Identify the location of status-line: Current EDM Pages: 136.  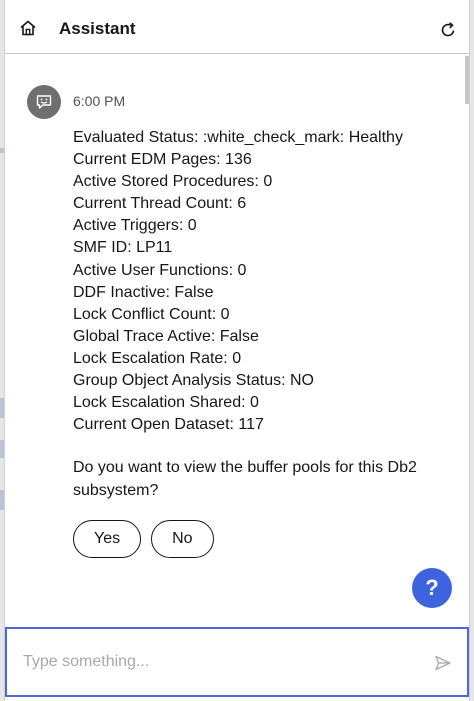
(162, 160).